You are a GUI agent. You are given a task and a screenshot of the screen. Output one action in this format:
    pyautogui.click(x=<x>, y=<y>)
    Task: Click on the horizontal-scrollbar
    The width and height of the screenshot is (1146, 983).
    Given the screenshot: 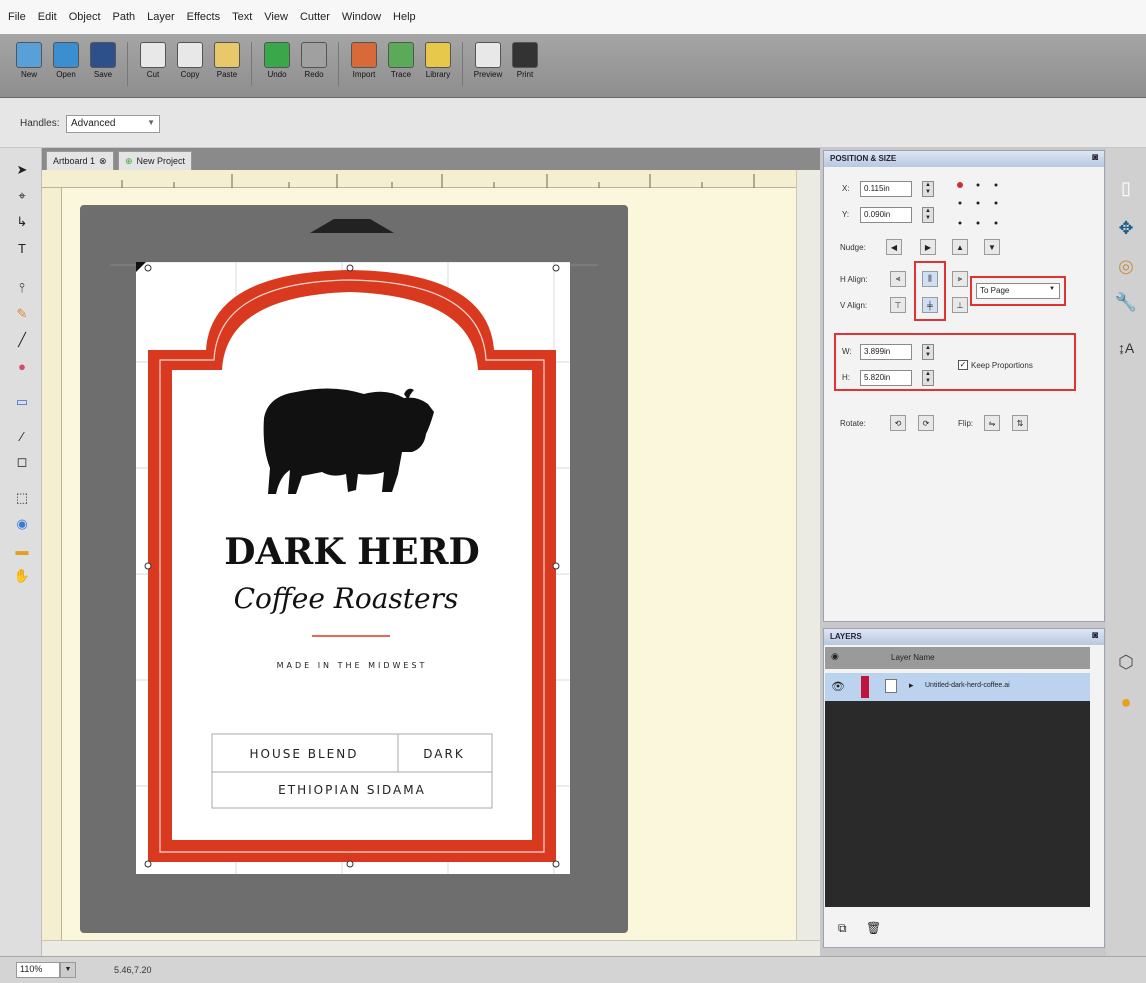 What is the action you would take?
    pyautogui.click(x=431, y=948)
    